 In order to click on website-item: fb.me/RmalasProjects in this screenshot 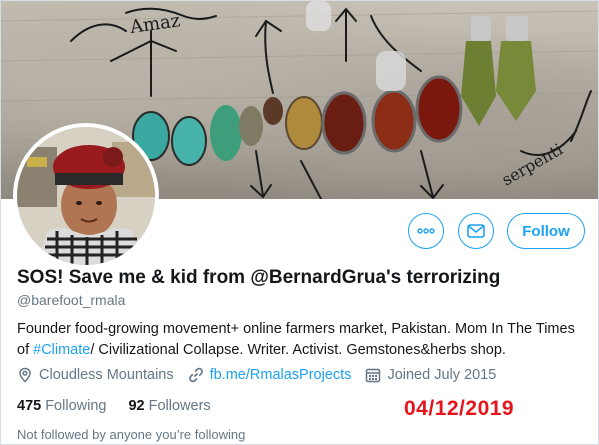, I will do `click(270, 375)`.